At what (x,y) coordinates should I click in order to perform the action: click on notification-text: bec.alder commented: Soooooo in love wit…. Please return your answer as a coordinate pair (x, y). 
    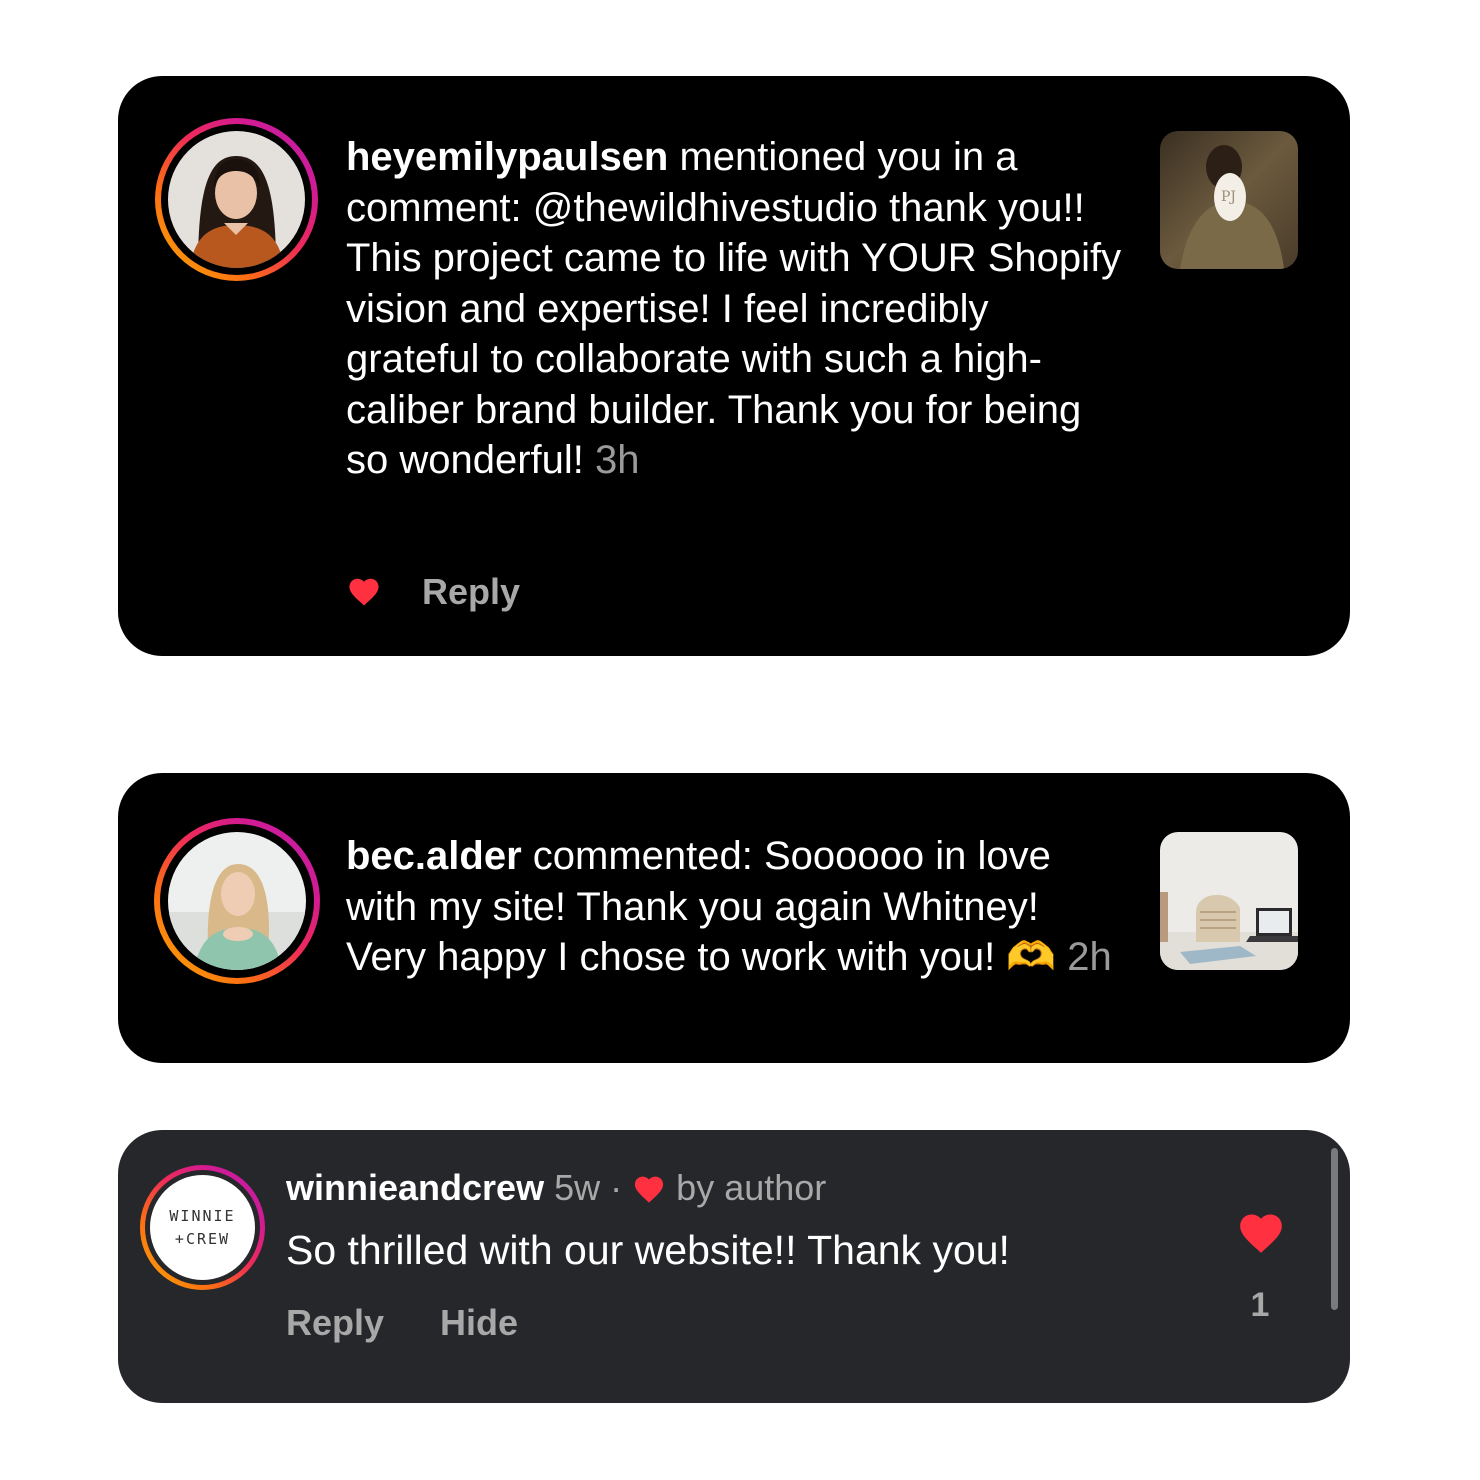
    Looking at the image, I should click on (736, 907).